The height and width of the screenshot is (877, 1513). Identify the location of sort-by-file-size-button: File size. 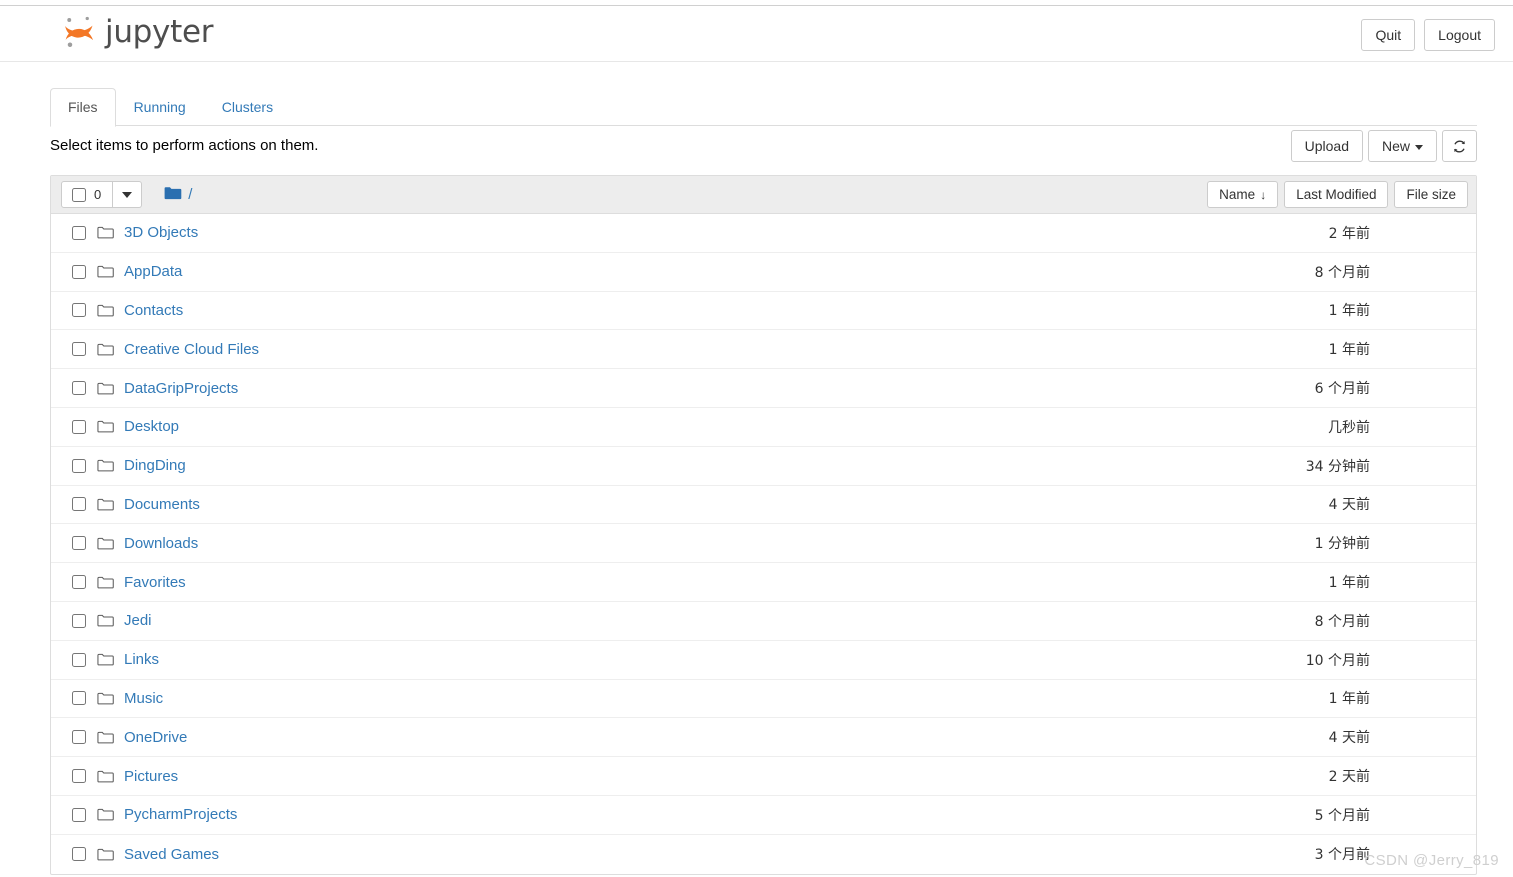
(1431, 194).